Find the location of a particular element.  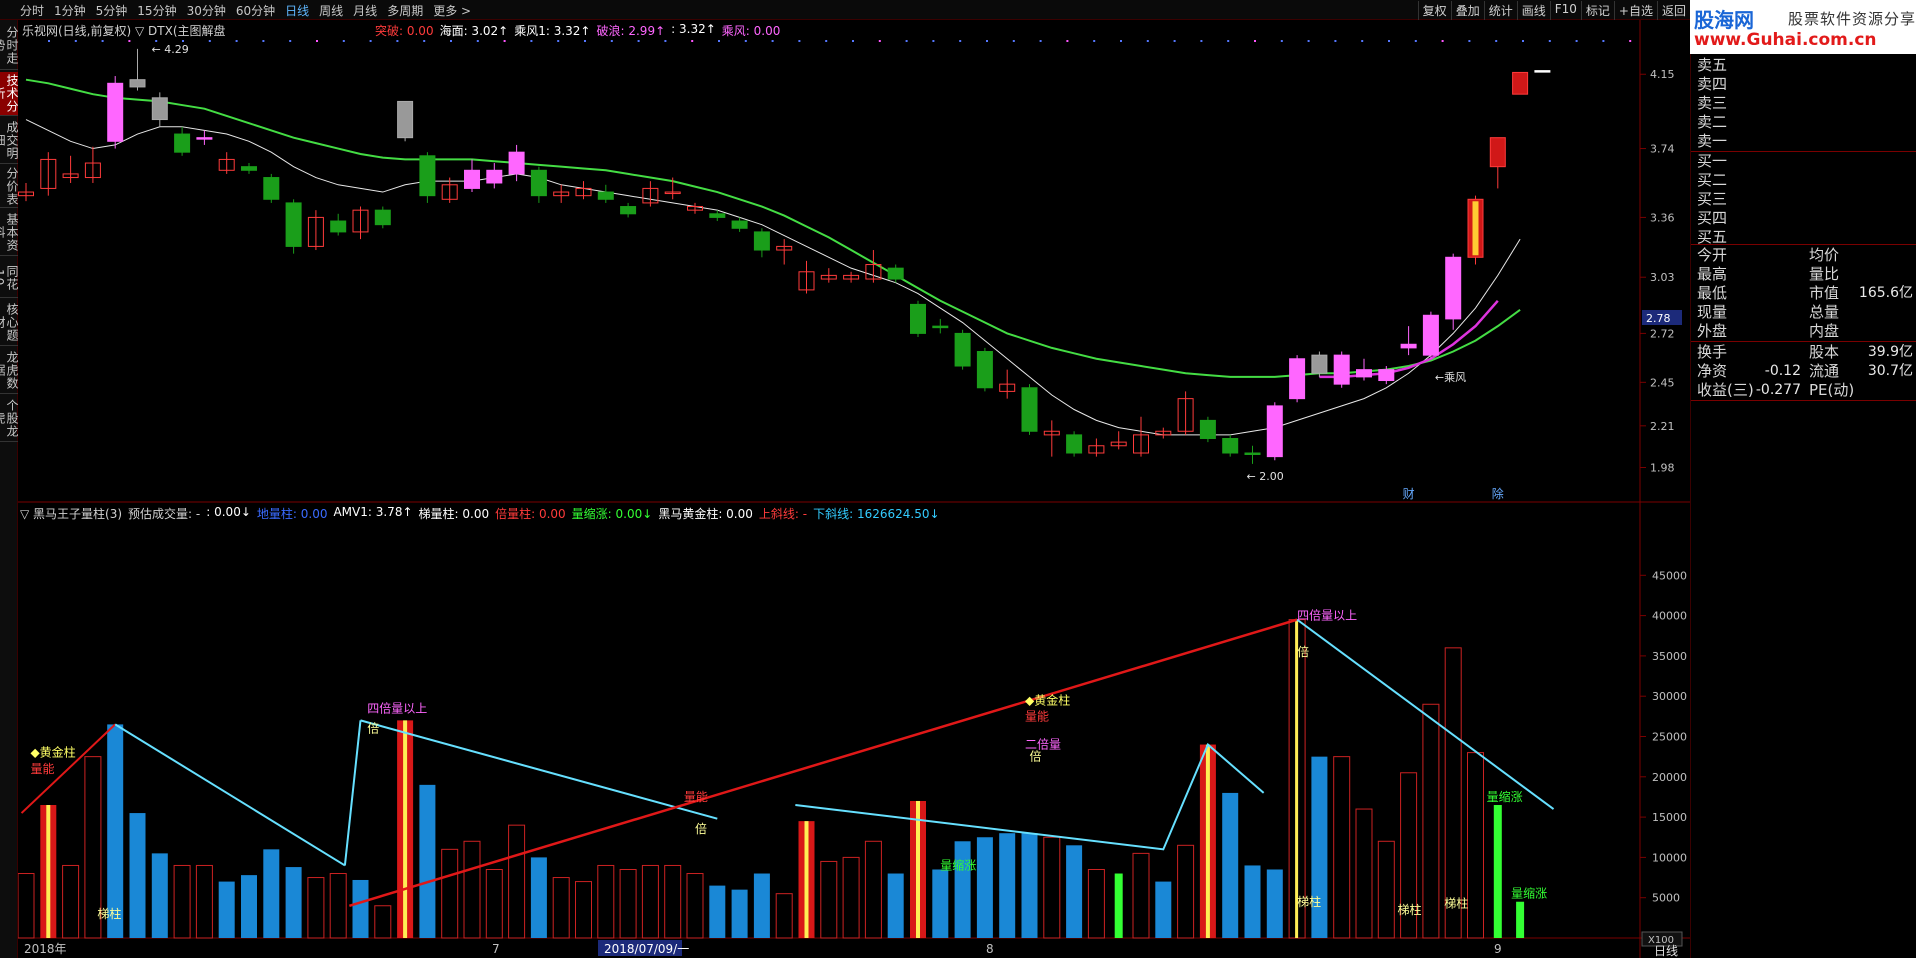

period-tab-2: 5分钟 is located at coordinates (112, 10).